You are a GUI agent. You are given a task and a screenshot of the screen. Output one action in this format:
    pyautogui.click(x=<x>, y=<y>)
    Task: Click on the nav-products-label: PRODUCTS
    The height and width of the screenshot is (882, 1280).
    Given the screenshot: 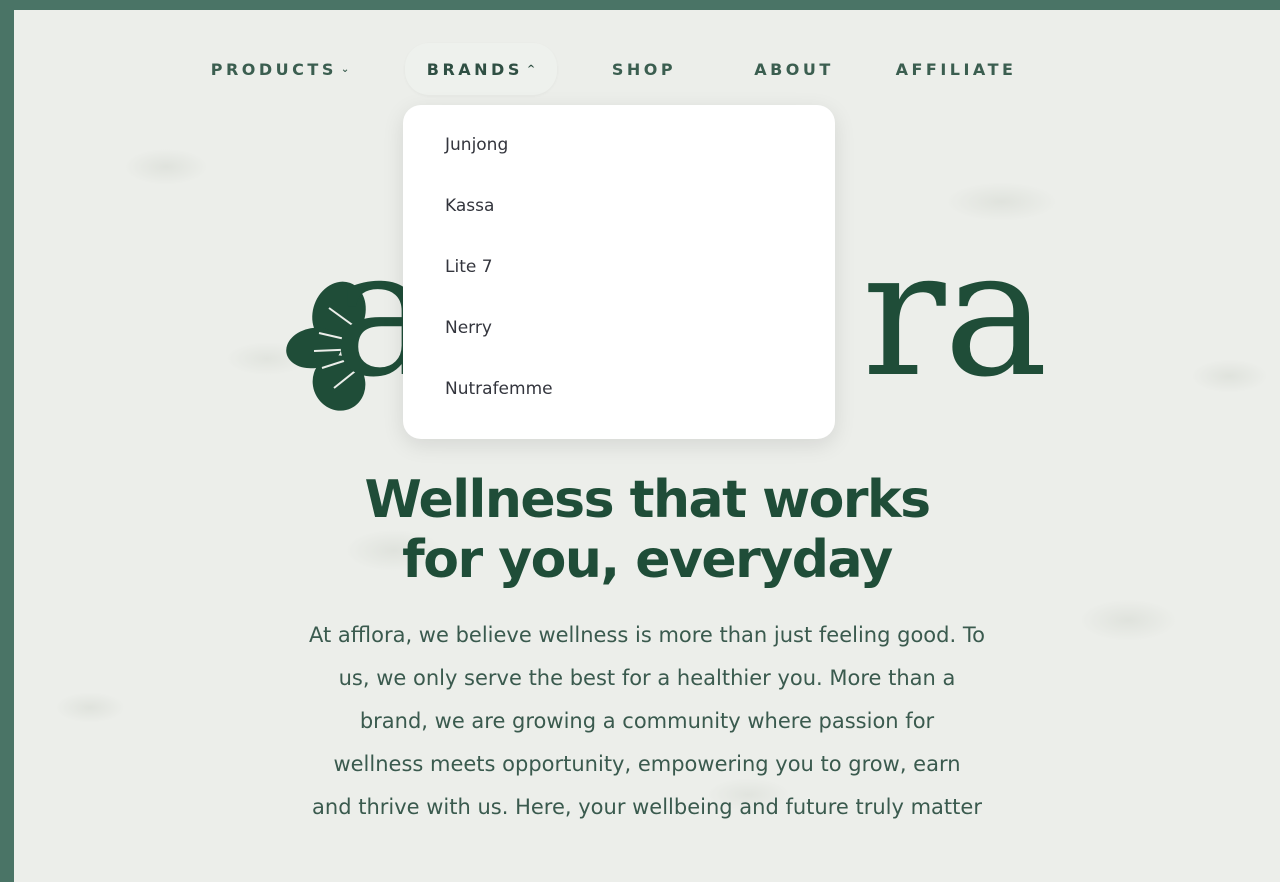 What is the action you would take?
    pyautogui.click(x=273, y=69)
    